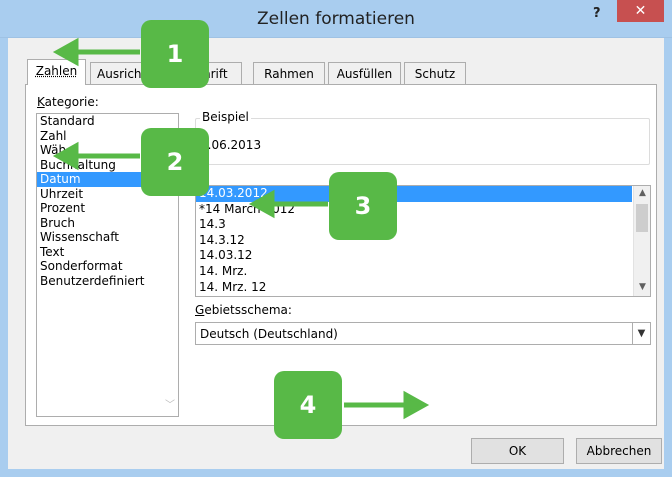 This screenshot has width=672, height=477. Describe the element at coordinates (175, 162) in the screenshot. I see `callout-2: 2` at that location.